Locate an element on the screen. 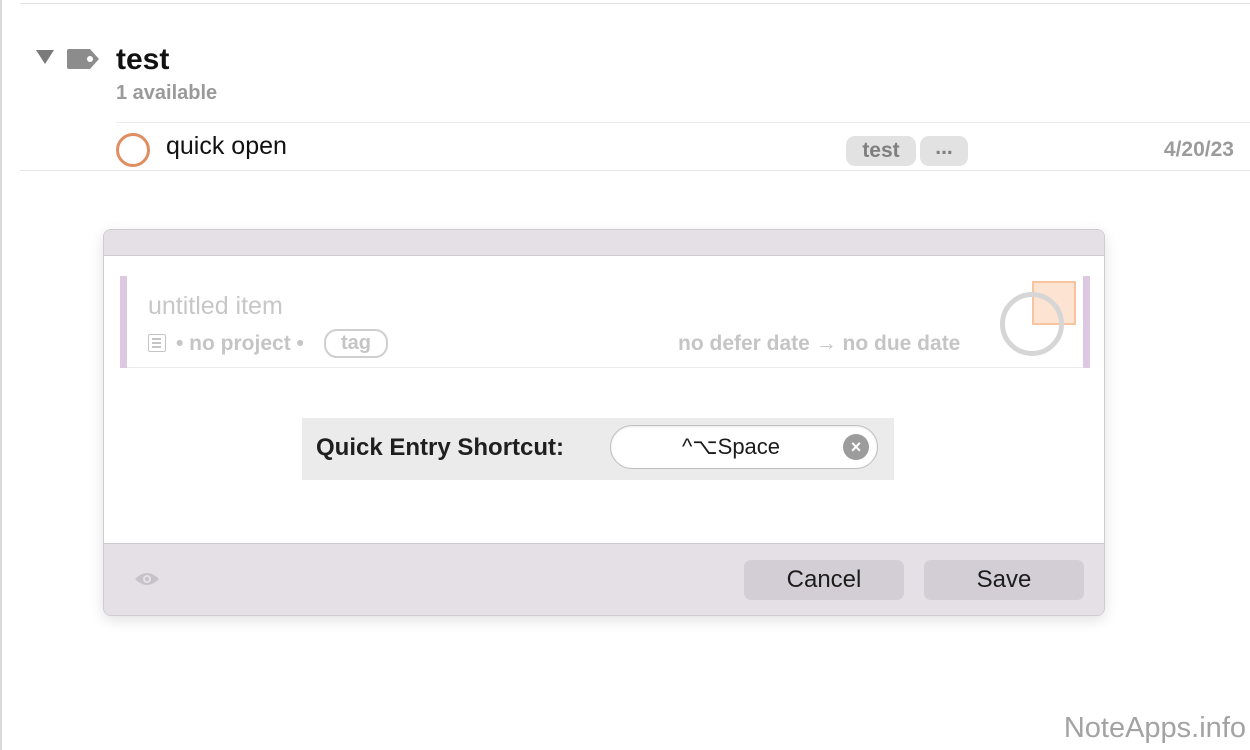  top-divider is located at coordinates (635, 3).